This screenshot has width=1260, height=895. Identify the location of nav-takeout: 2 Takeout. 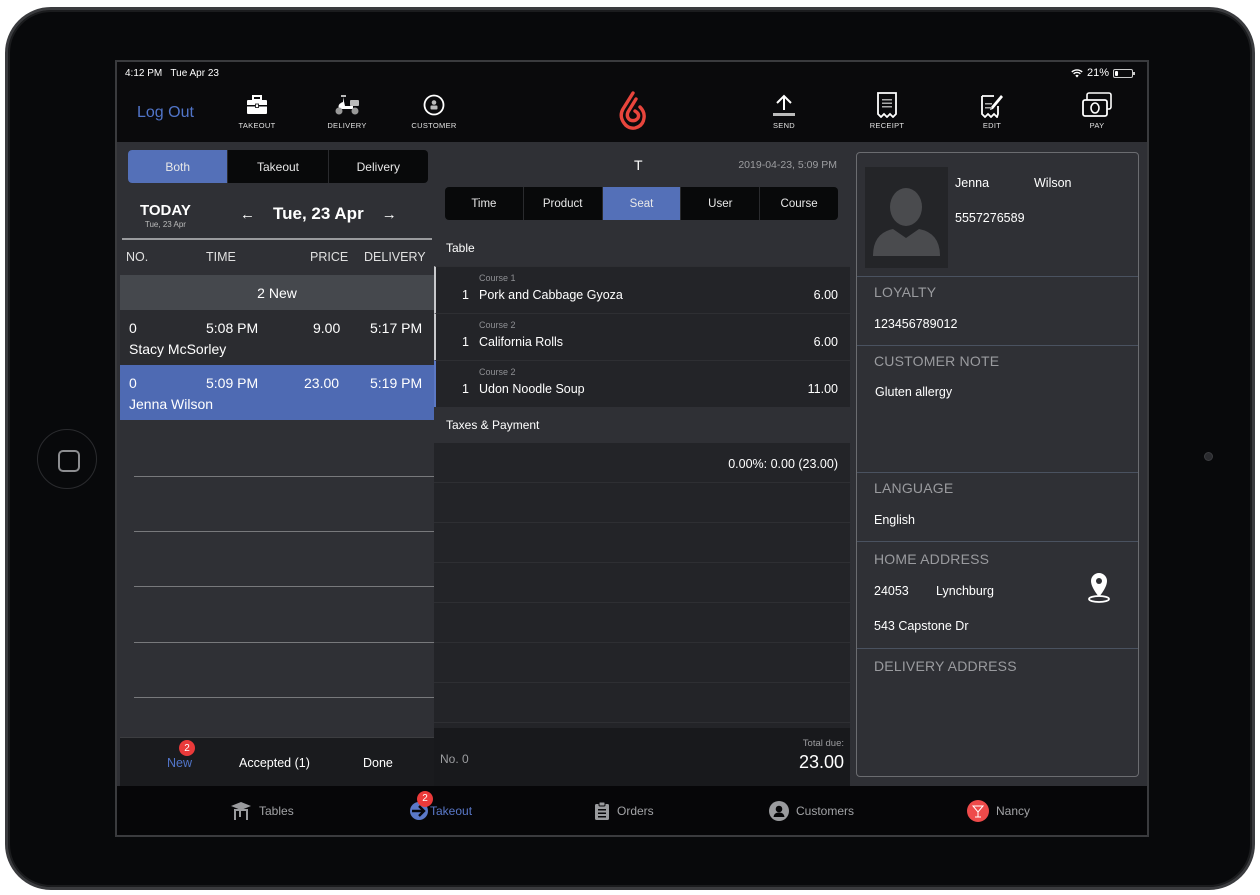
(440, 810).